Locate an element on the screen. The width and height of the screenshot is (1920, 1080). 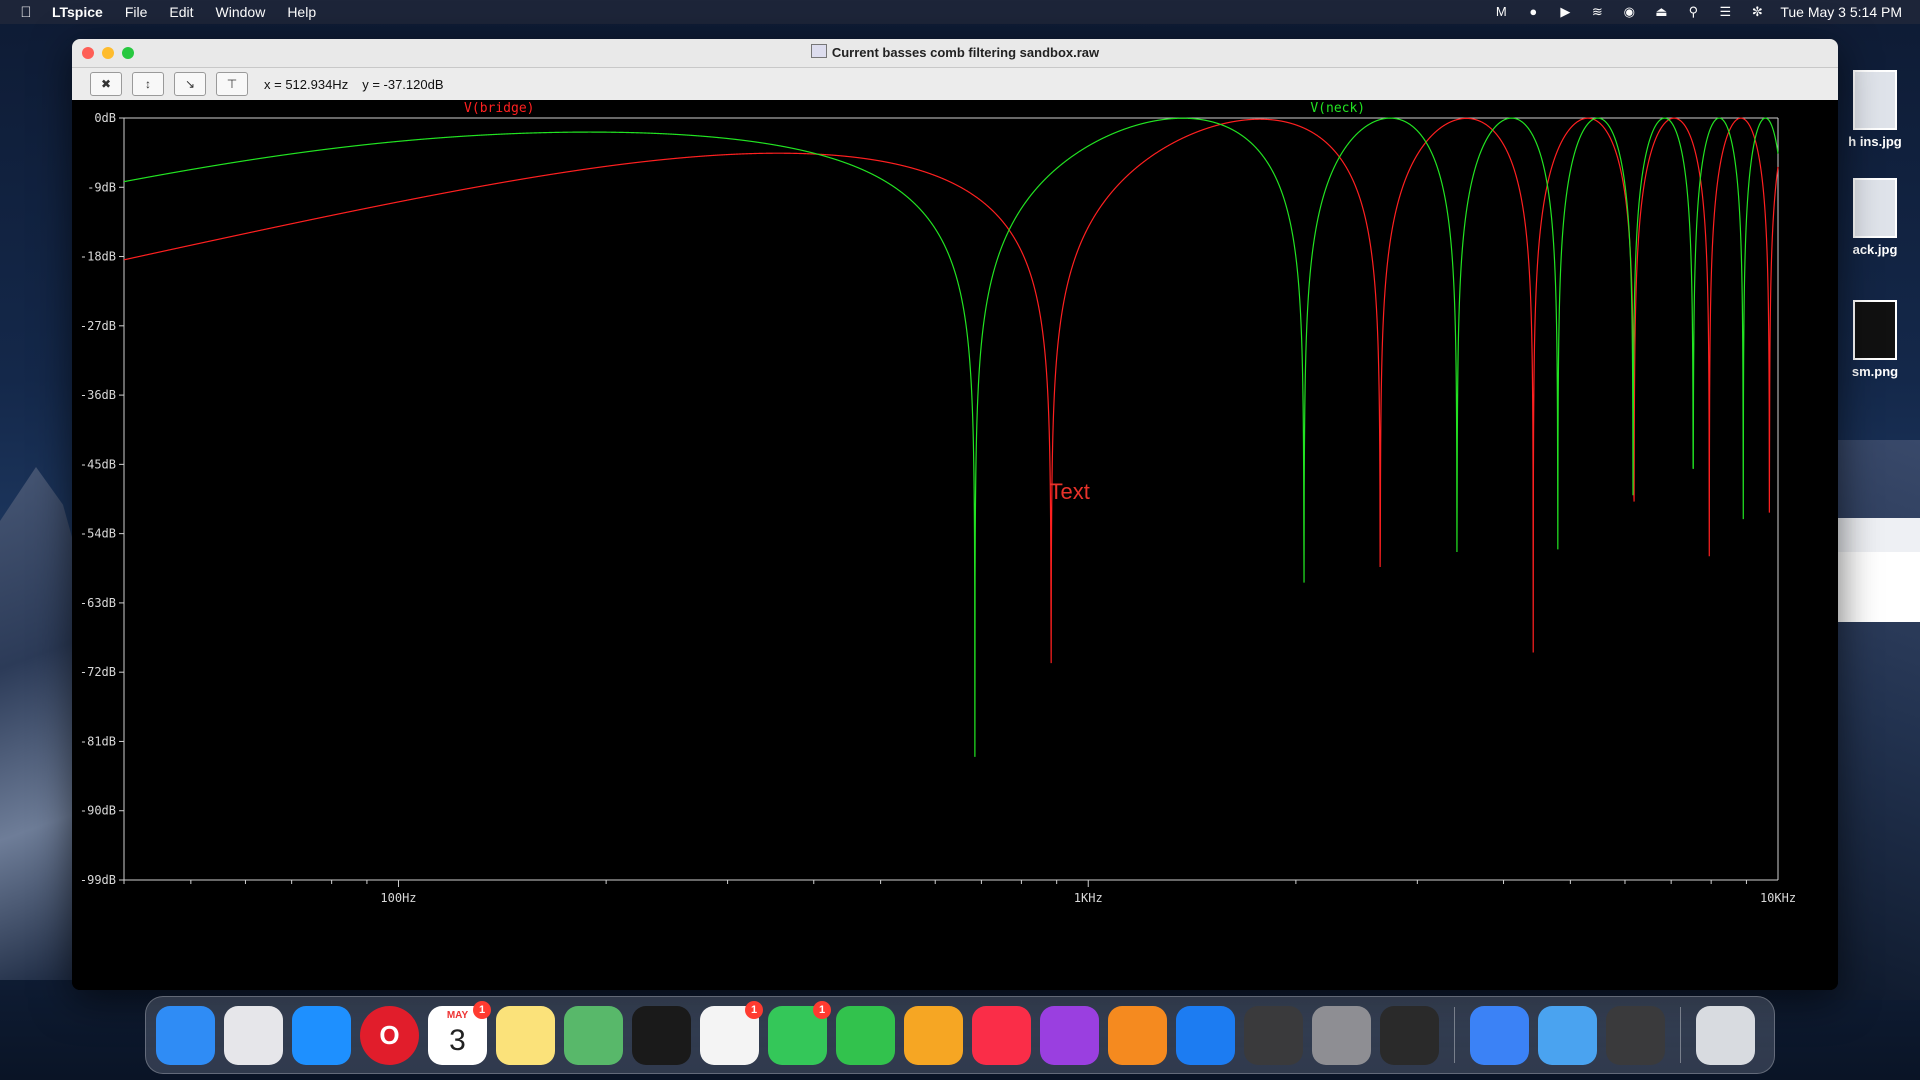
zoom-extents-icon: ↘ is located at coordinates (190, 84).